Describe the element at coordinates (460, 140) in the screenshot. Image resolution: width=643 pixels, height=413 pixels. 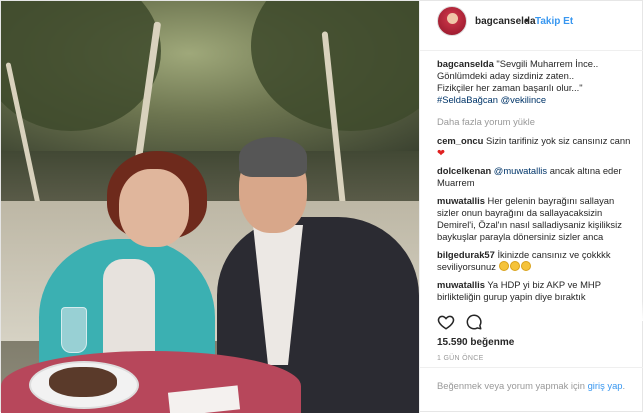
I see `comment-username: cem_oncu` at that location.